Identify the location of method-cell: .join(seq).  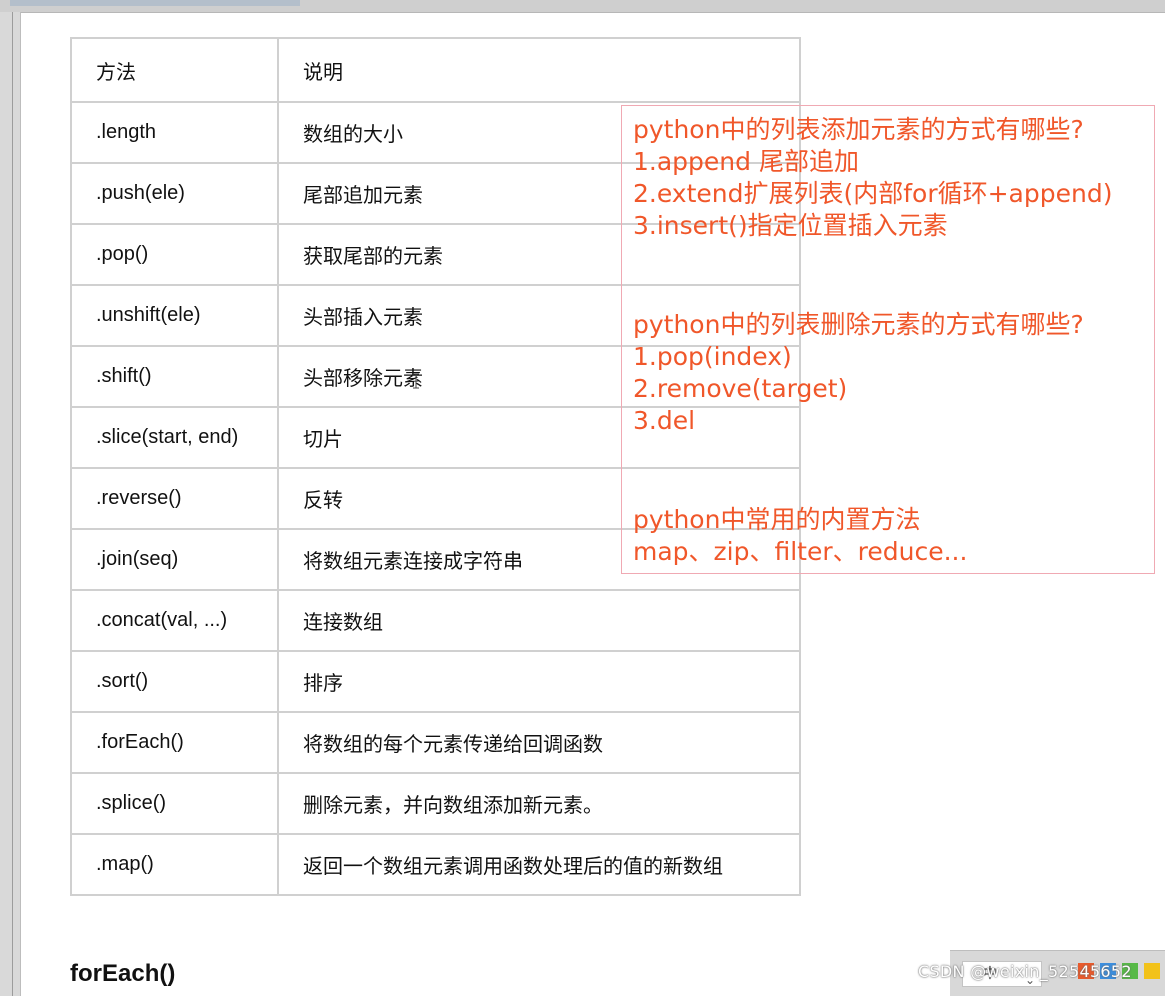
(174, 559).